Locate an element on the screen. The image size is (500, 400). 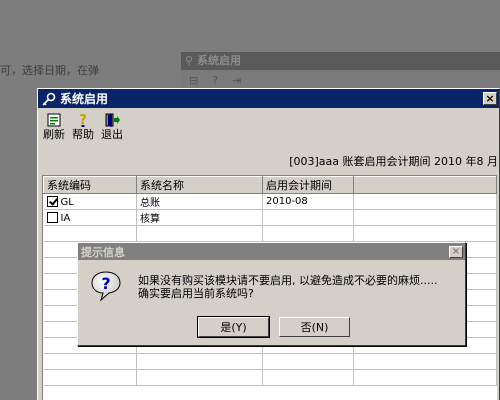
table-header-row: 系统编码 系统名称 启用会计期间 is located at coordinates (270, 185).